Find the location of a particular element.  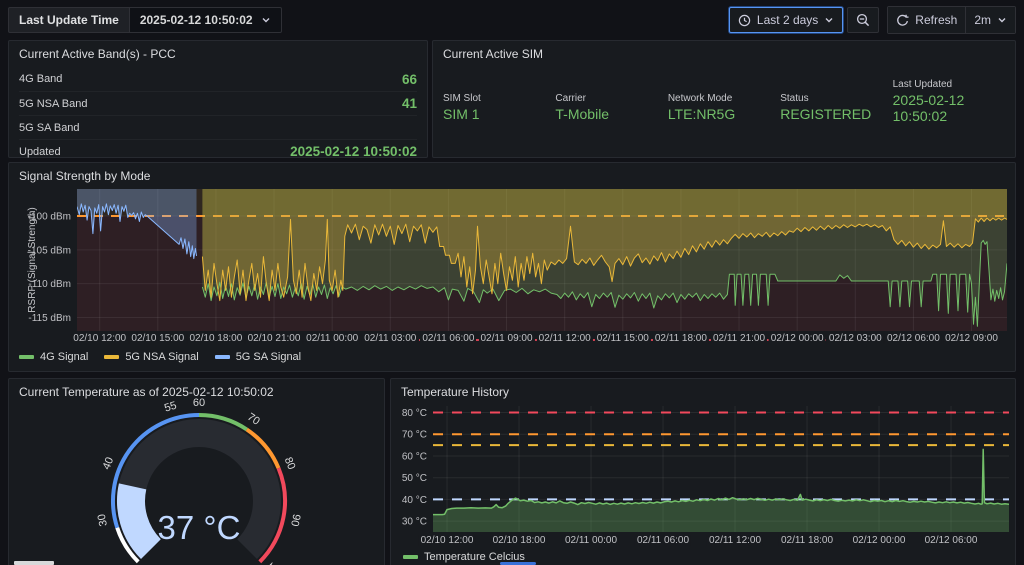

toolbar-right: Last 2 days Refresh 2m is located at coordinates (872, 20).